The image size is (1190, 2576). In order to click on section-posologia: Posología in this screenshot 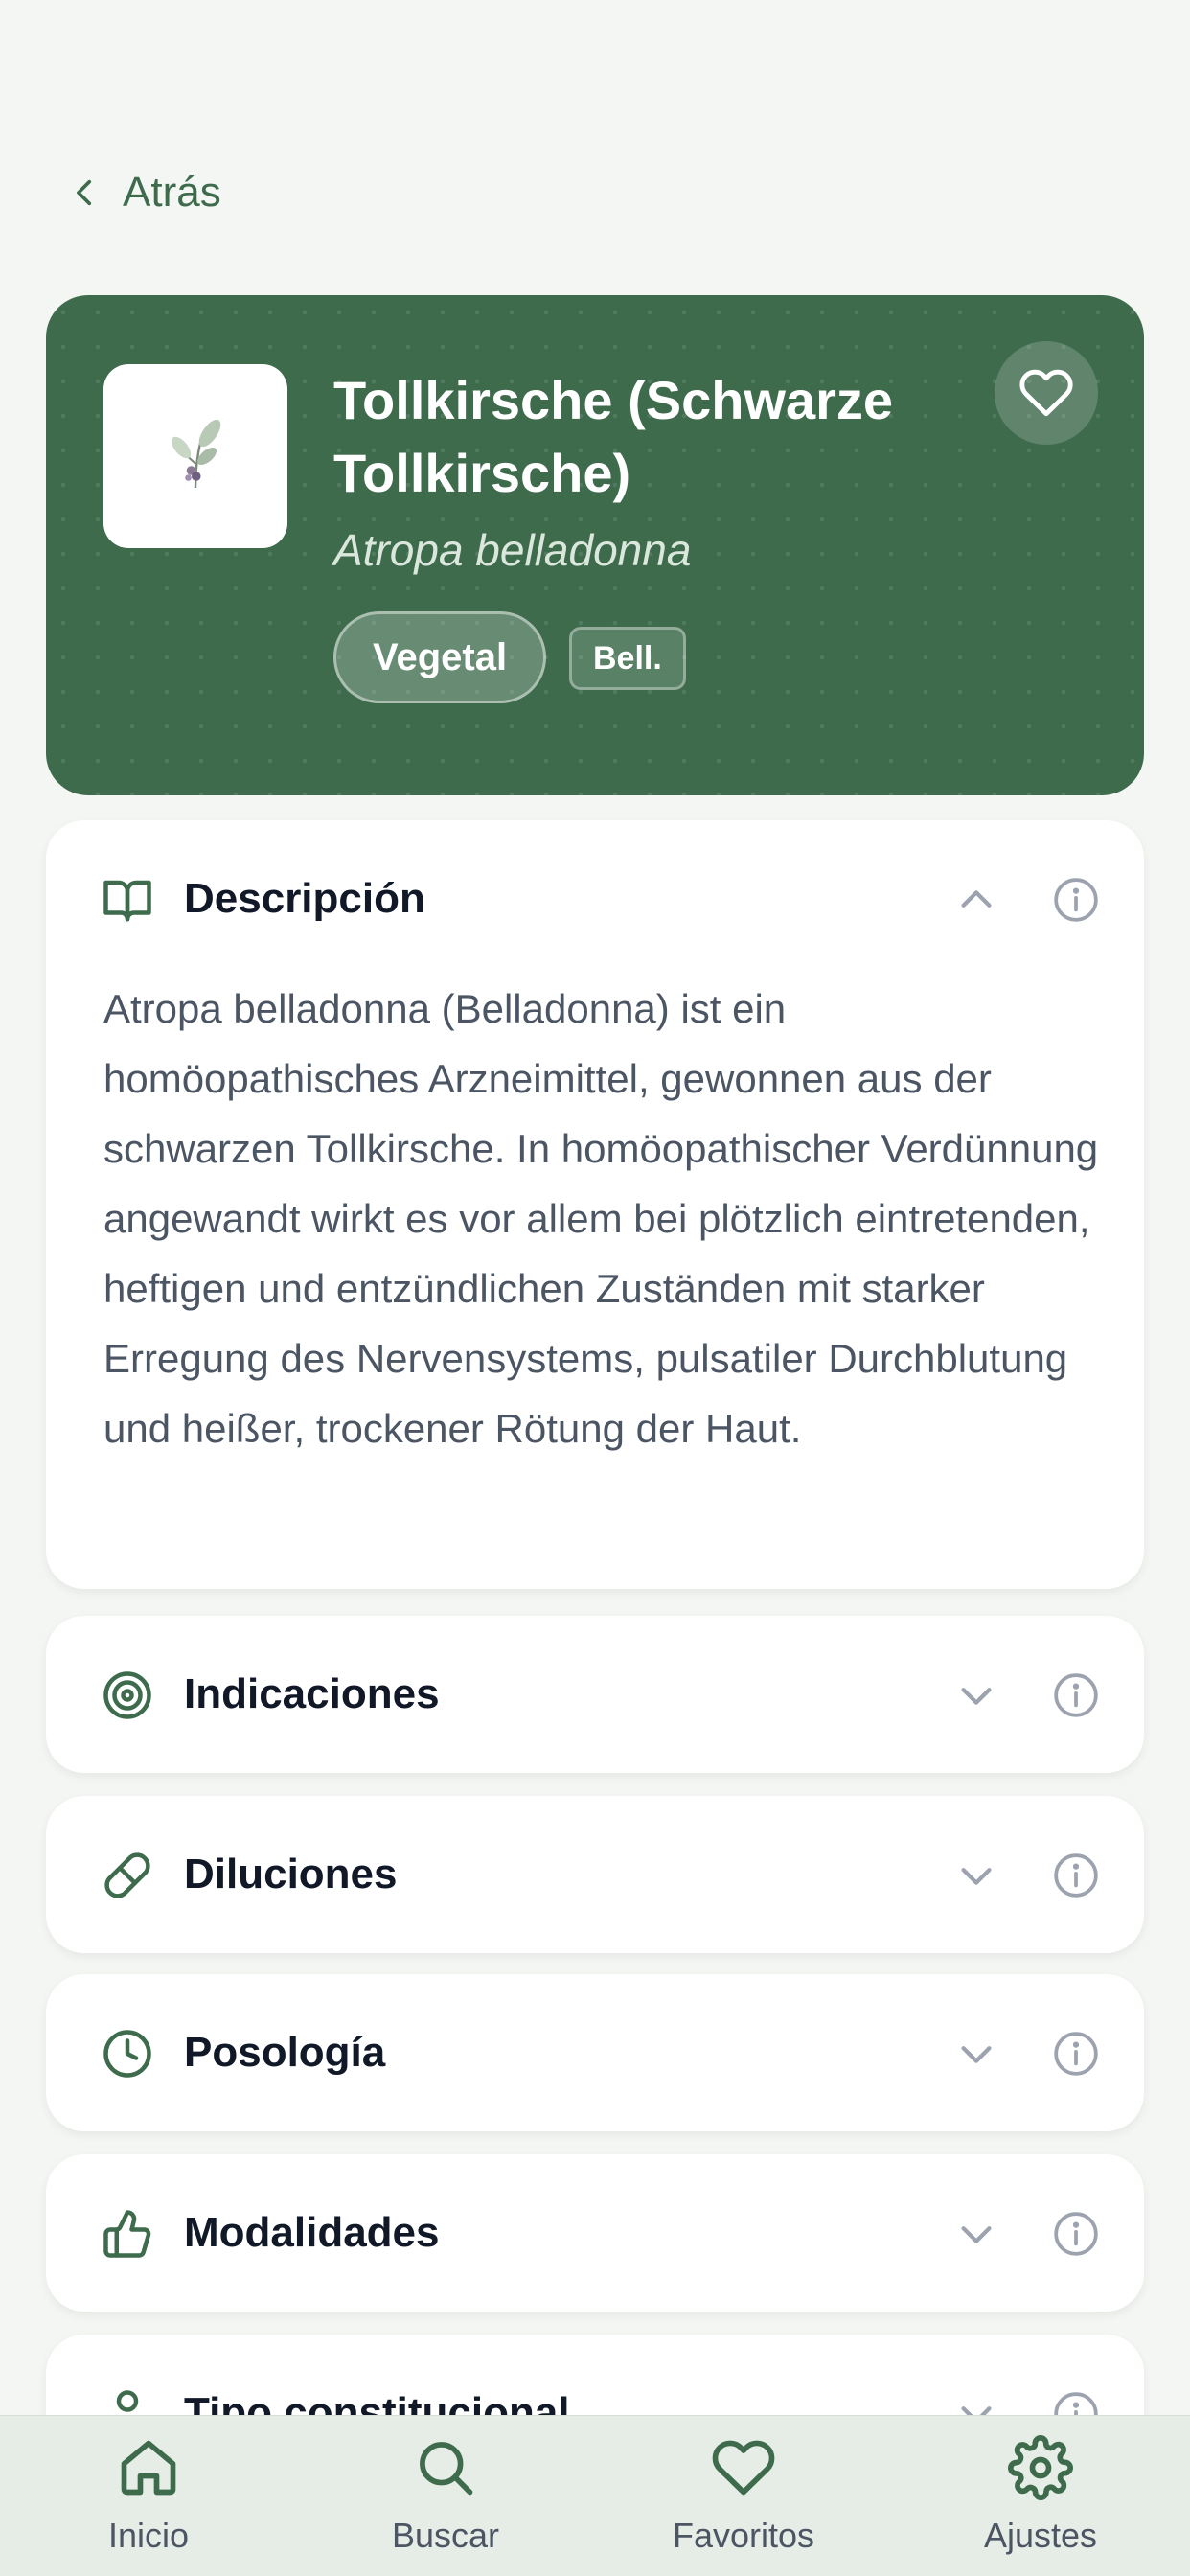, I will do `click(595, 2052)`.